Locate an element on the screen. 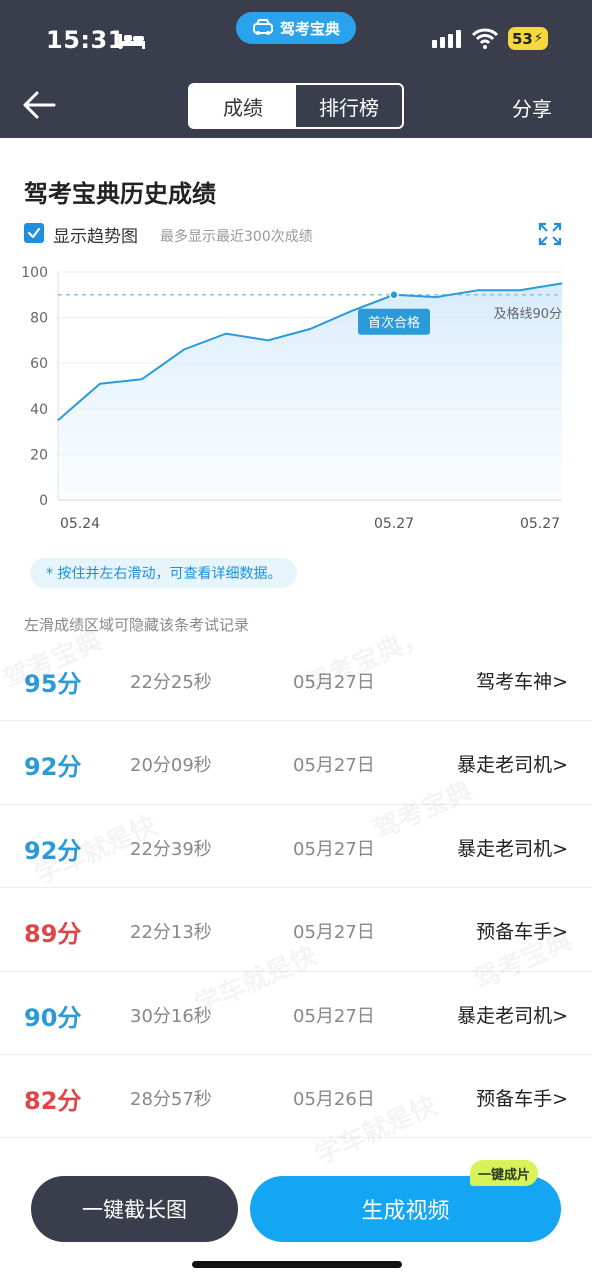 The height and width of the screenshot is (1280, 592). first-pass-marker is located at coordinates (394, 295).